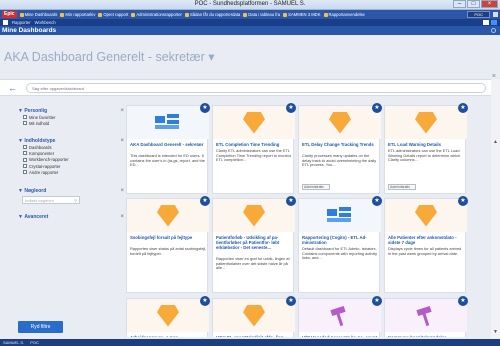  I want to click on filter-group-header: ▼ Personlig ×, so click(72, 110).